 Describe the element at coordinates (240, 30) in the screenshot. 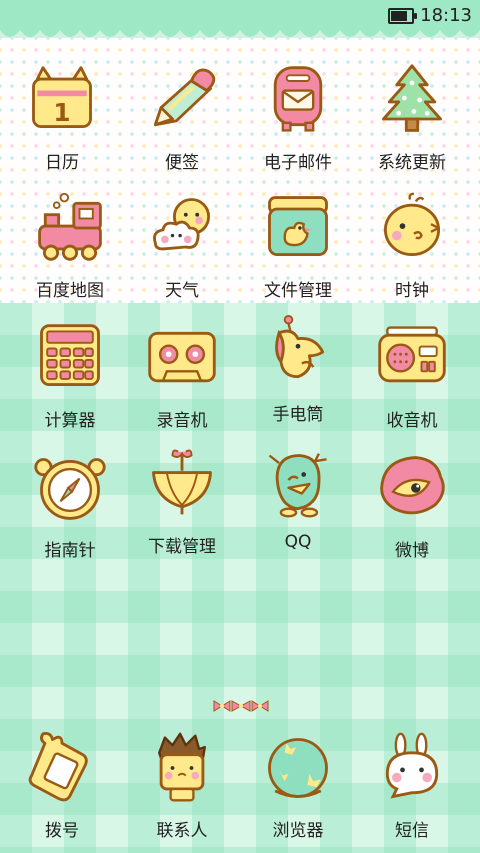

I see `scallop-border` at that location.